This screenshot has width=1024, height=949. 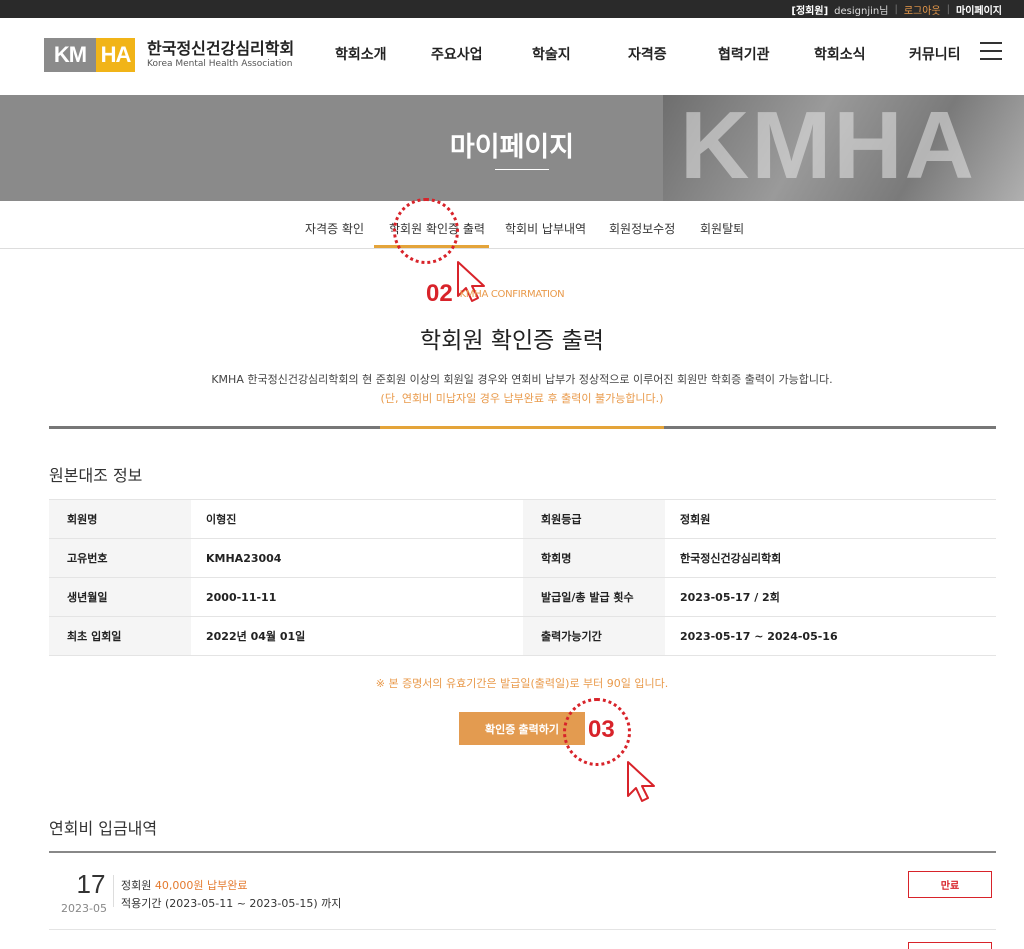 I want to click on logo-mark-left: KM, so click(x=70, y=55).